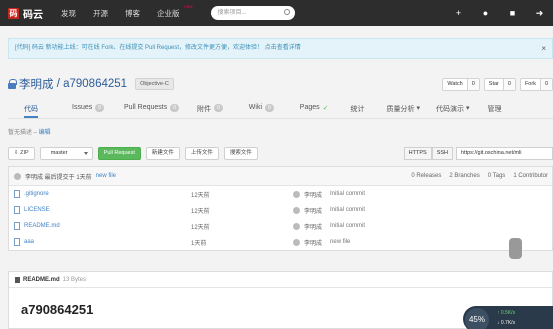  I want to click on clone-box: HTTPS SSH https://git.oschina.net/mli, so click(478, 153).